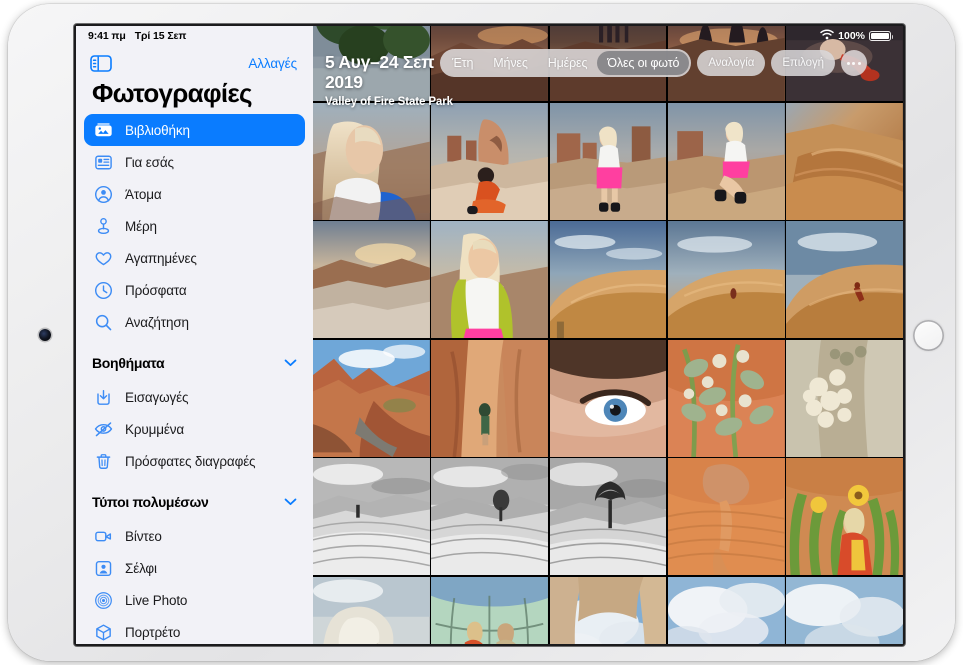 The width and height of the screenshot is (963, 665). I want to click on home-button, so click(928, 335).